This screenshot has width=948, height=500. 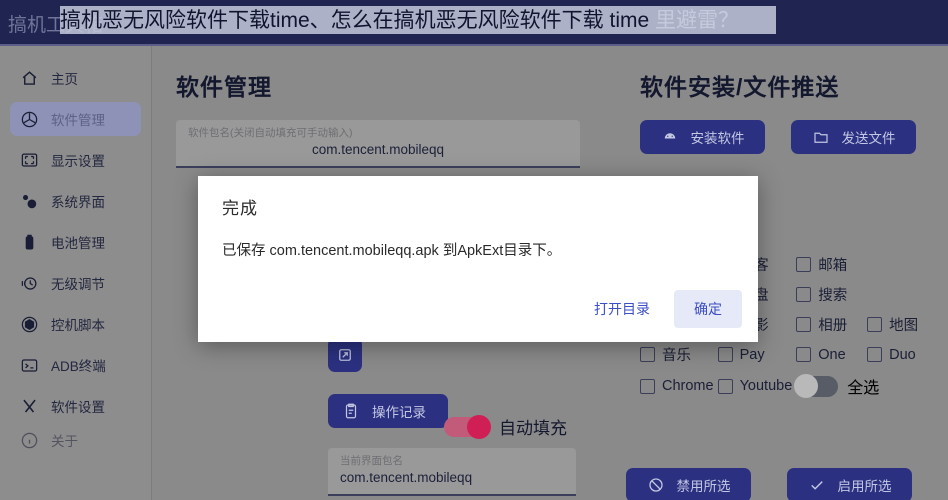 I want to click on sidebar-item-label: 系统界面, so click(x=78, y=202).